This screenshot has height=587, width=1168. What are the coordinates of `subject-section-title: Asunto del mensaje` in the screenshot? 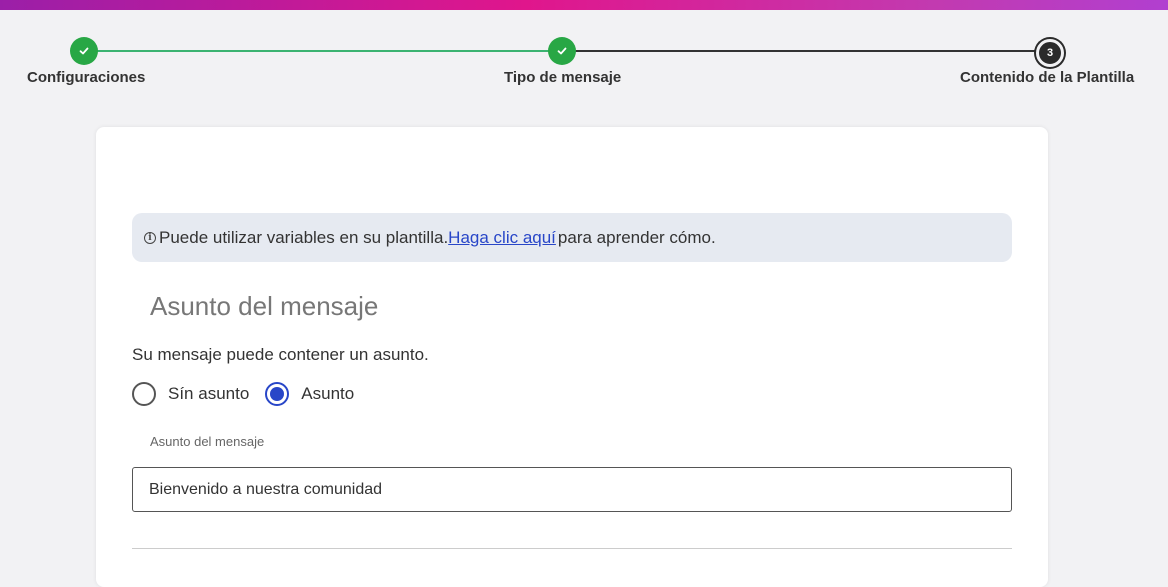 It's located at (264, 306).